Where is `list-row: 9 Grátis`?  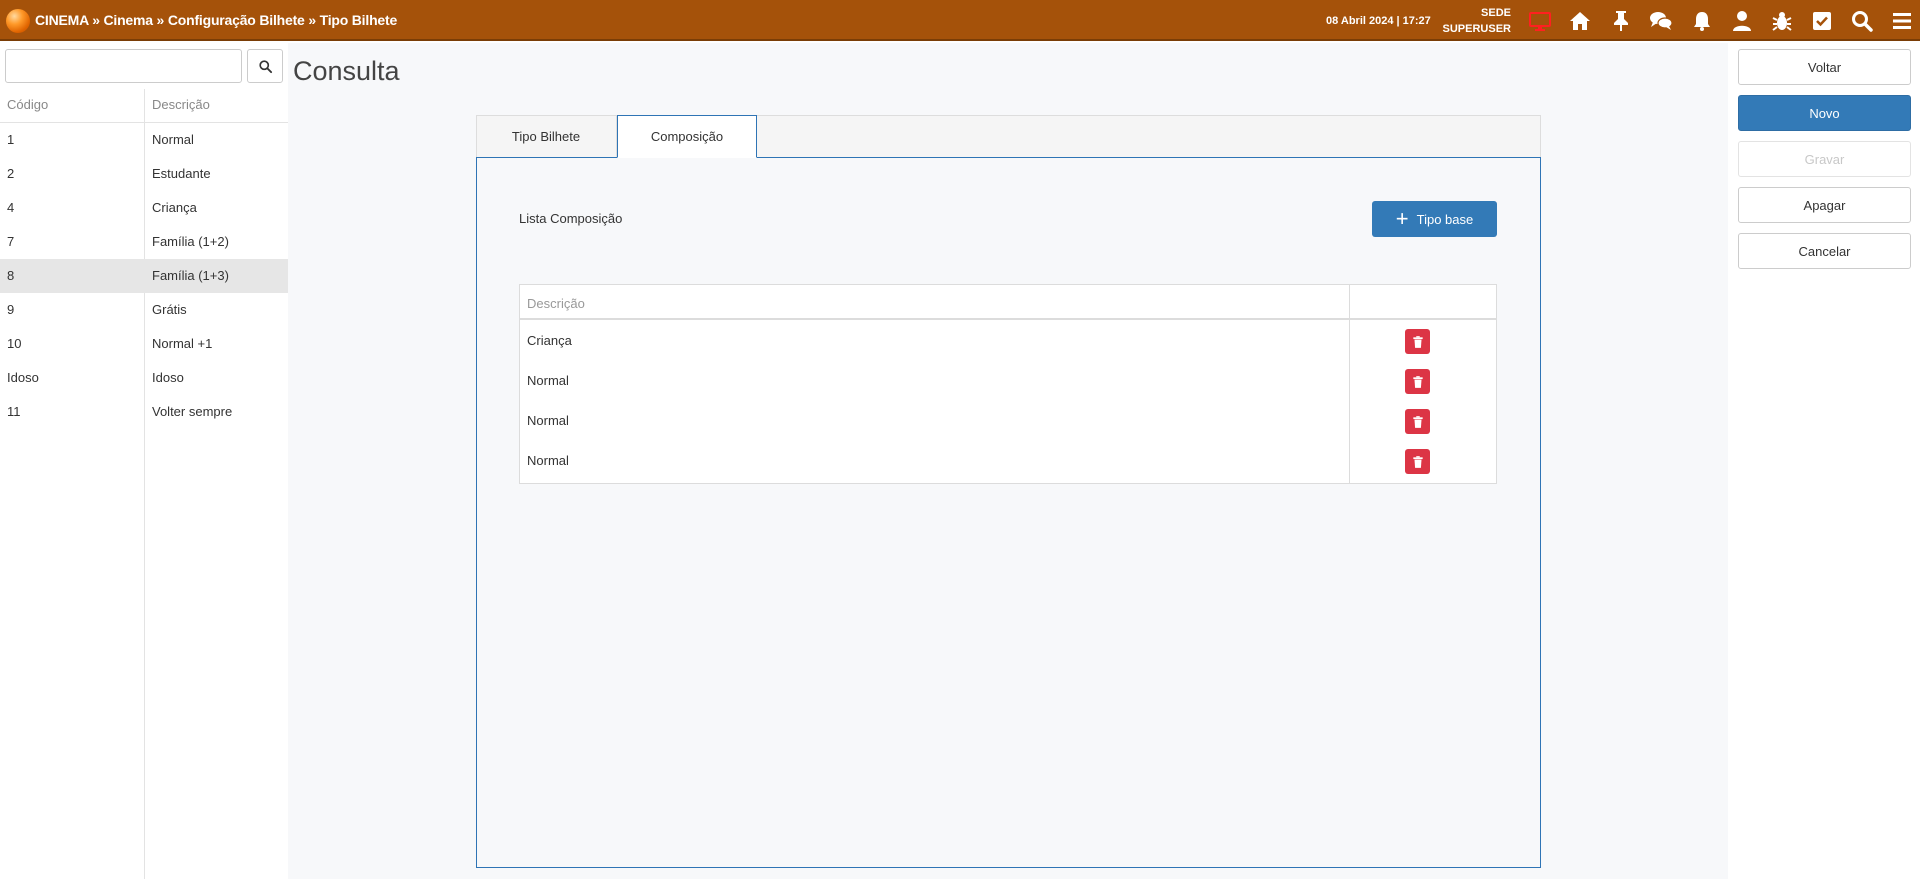 list-row: 9 Grátis is located at coordinates (144, 310).